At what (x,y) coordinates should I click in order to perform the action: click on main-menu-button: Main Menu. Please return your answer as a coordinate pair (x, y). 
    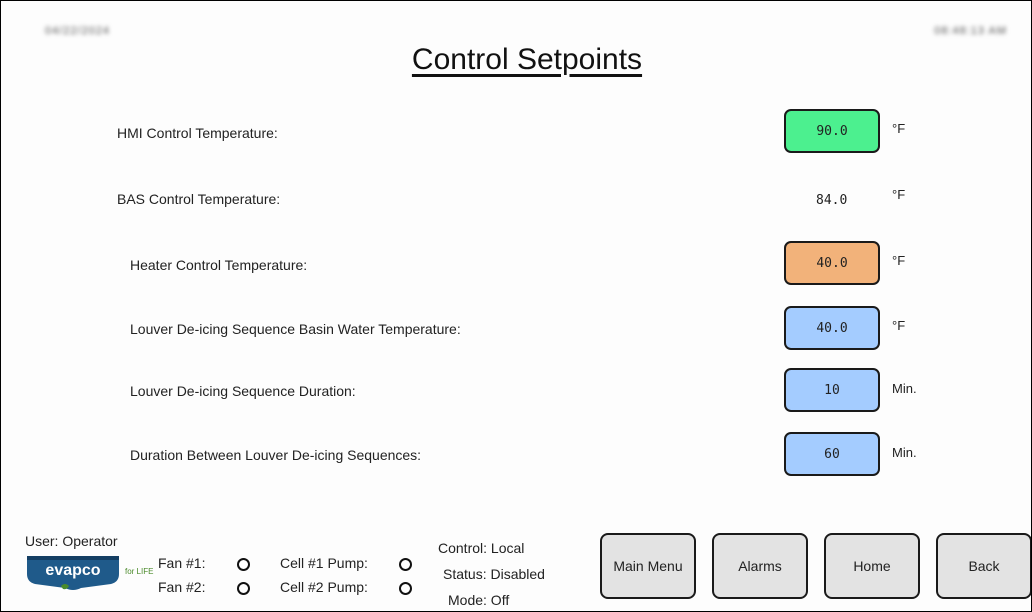
    Looking at the image, I should click on (648, 566).